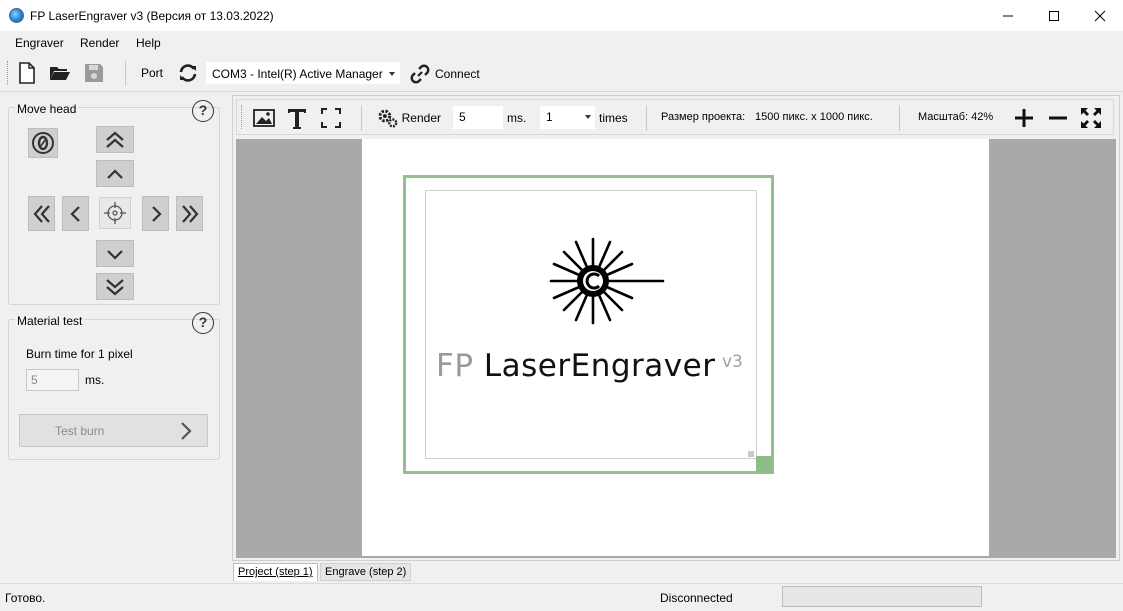 The width and height of the screenshot is (1123, 611). I want to click on status-bar: Готово. Disconnected, so click(561, 597).